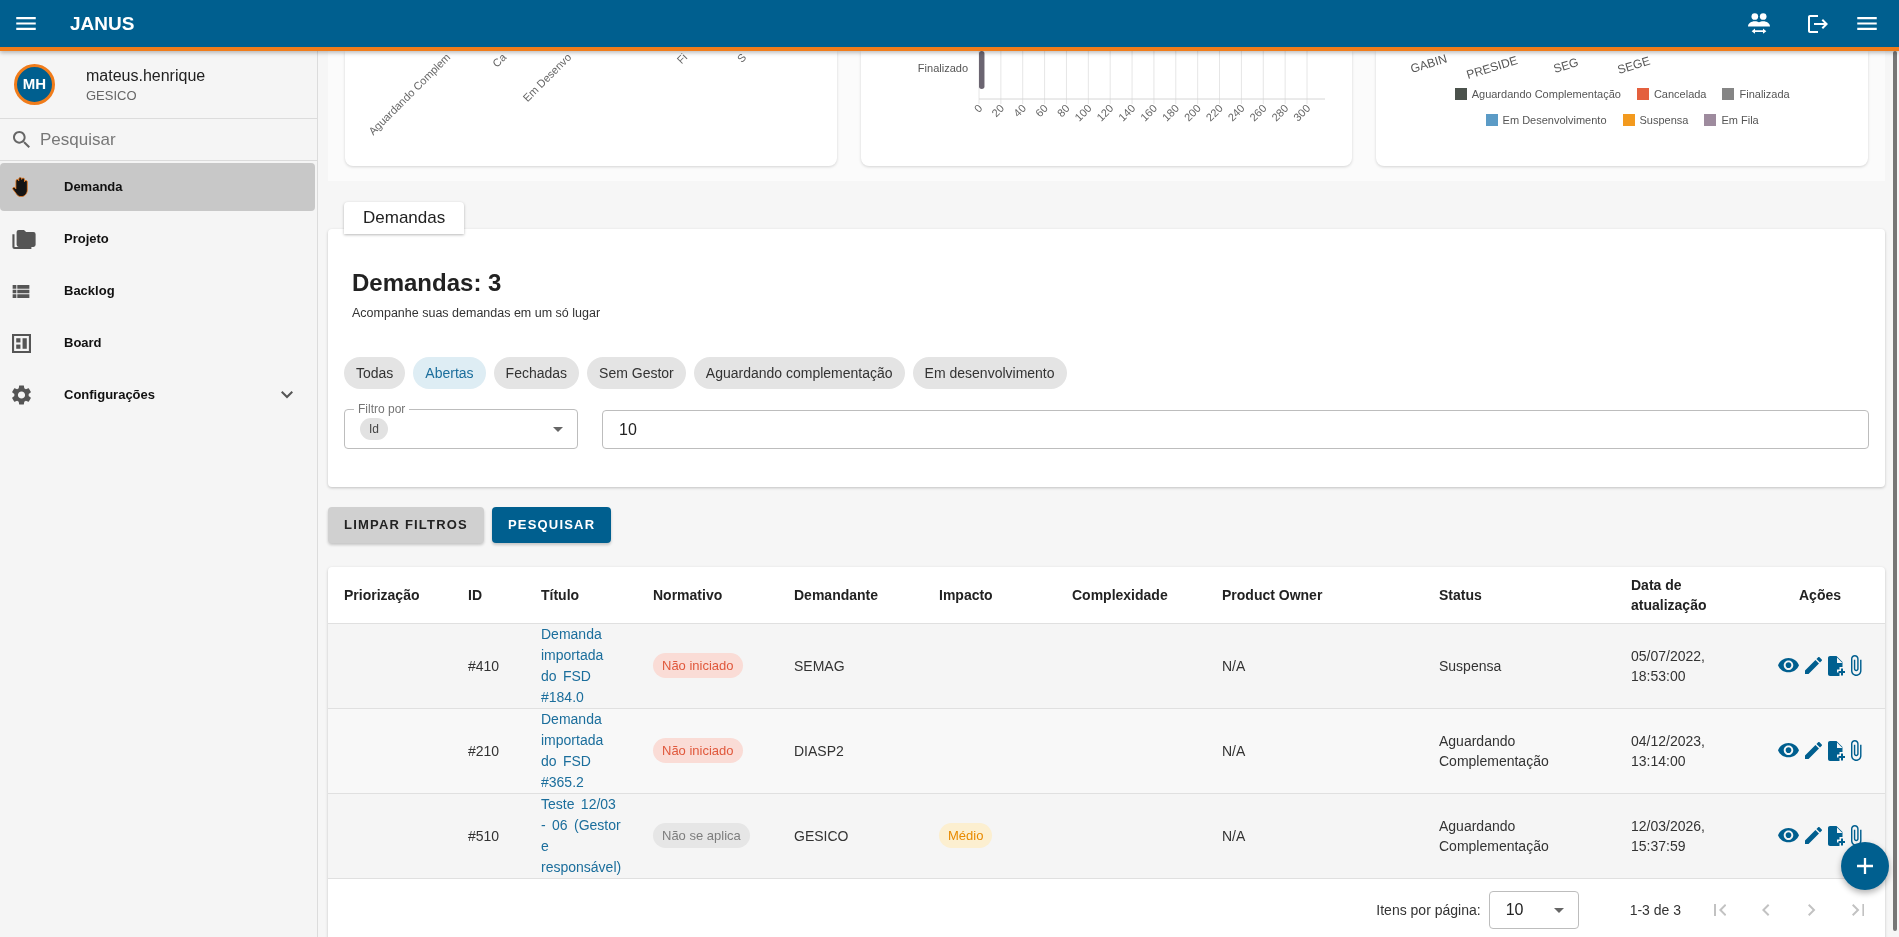 The height and width of the screenshot is (937, 1899). I want to click on tick-label: 280, so click(1279, 112).